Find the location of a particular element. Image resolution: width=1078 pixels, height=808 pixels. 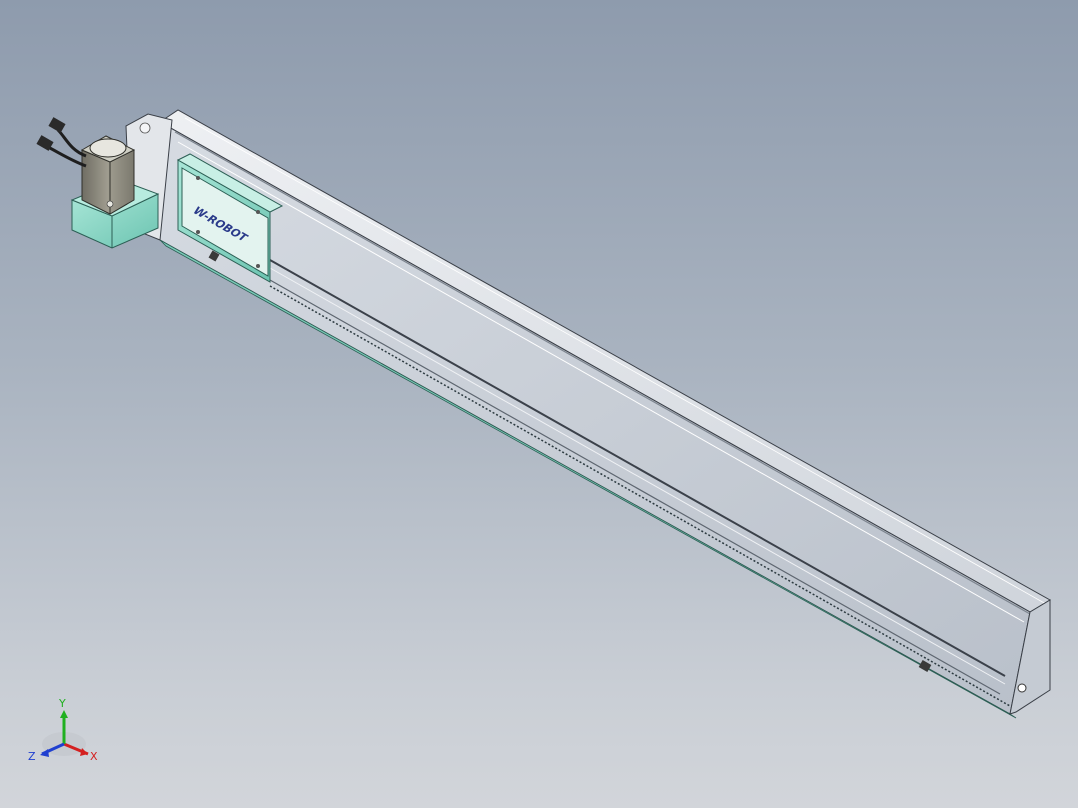

triad-y-label: Y is located at coordinates (62, 703).